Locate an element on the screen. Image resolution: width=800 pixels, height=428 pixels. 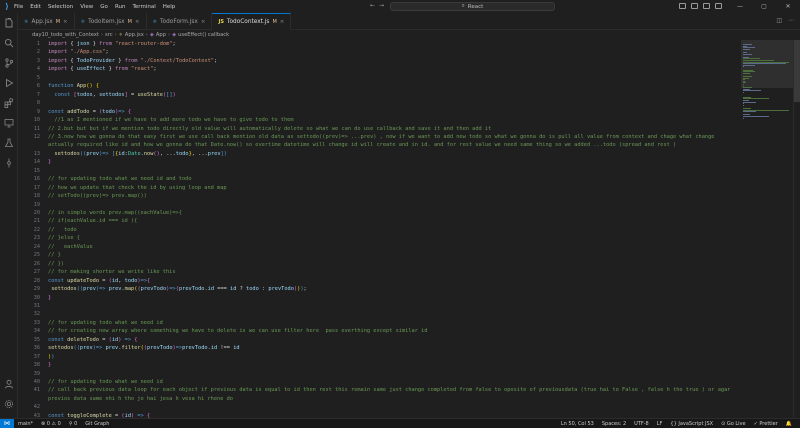
customize-layout-icon is located at coordinates (718, 6).